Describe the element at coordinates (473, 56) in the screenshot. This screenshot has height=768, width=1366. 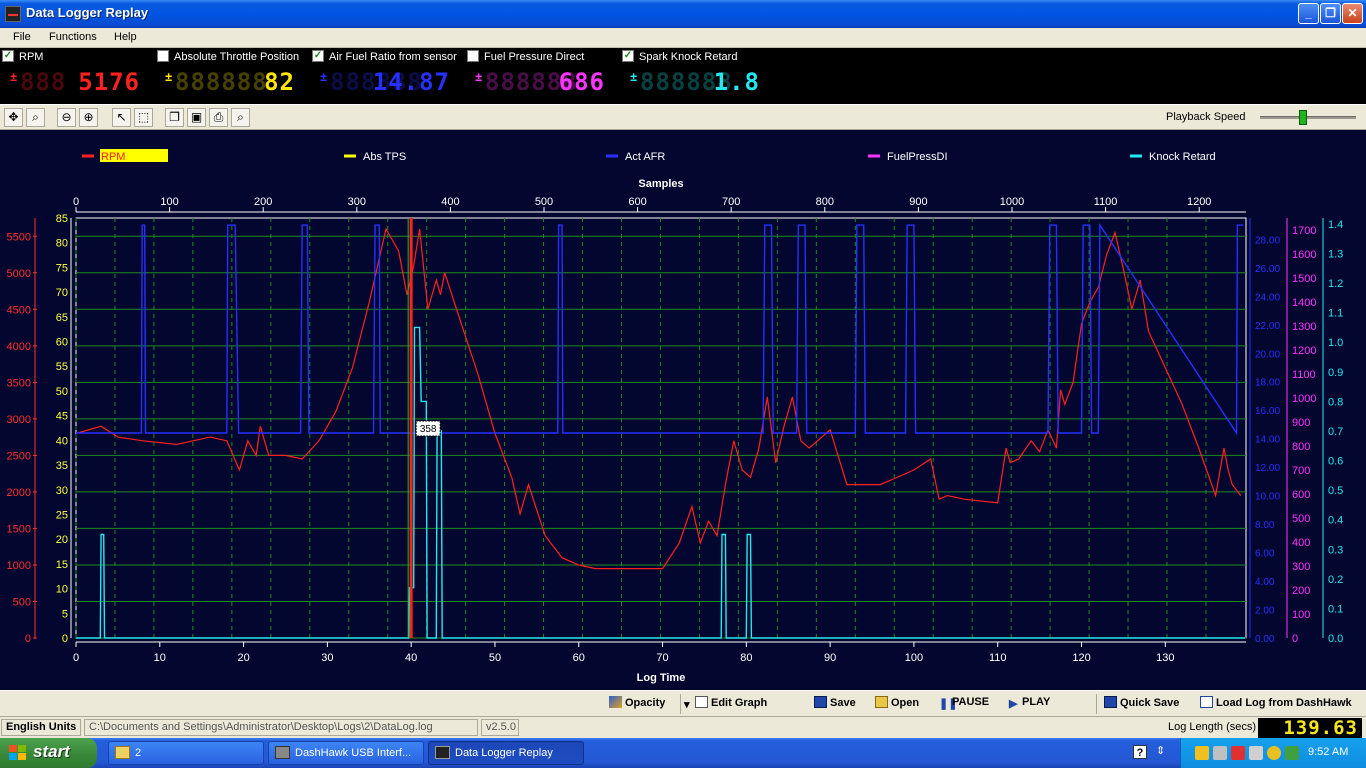
I see `fuel-pressure-checkbox` at that location.